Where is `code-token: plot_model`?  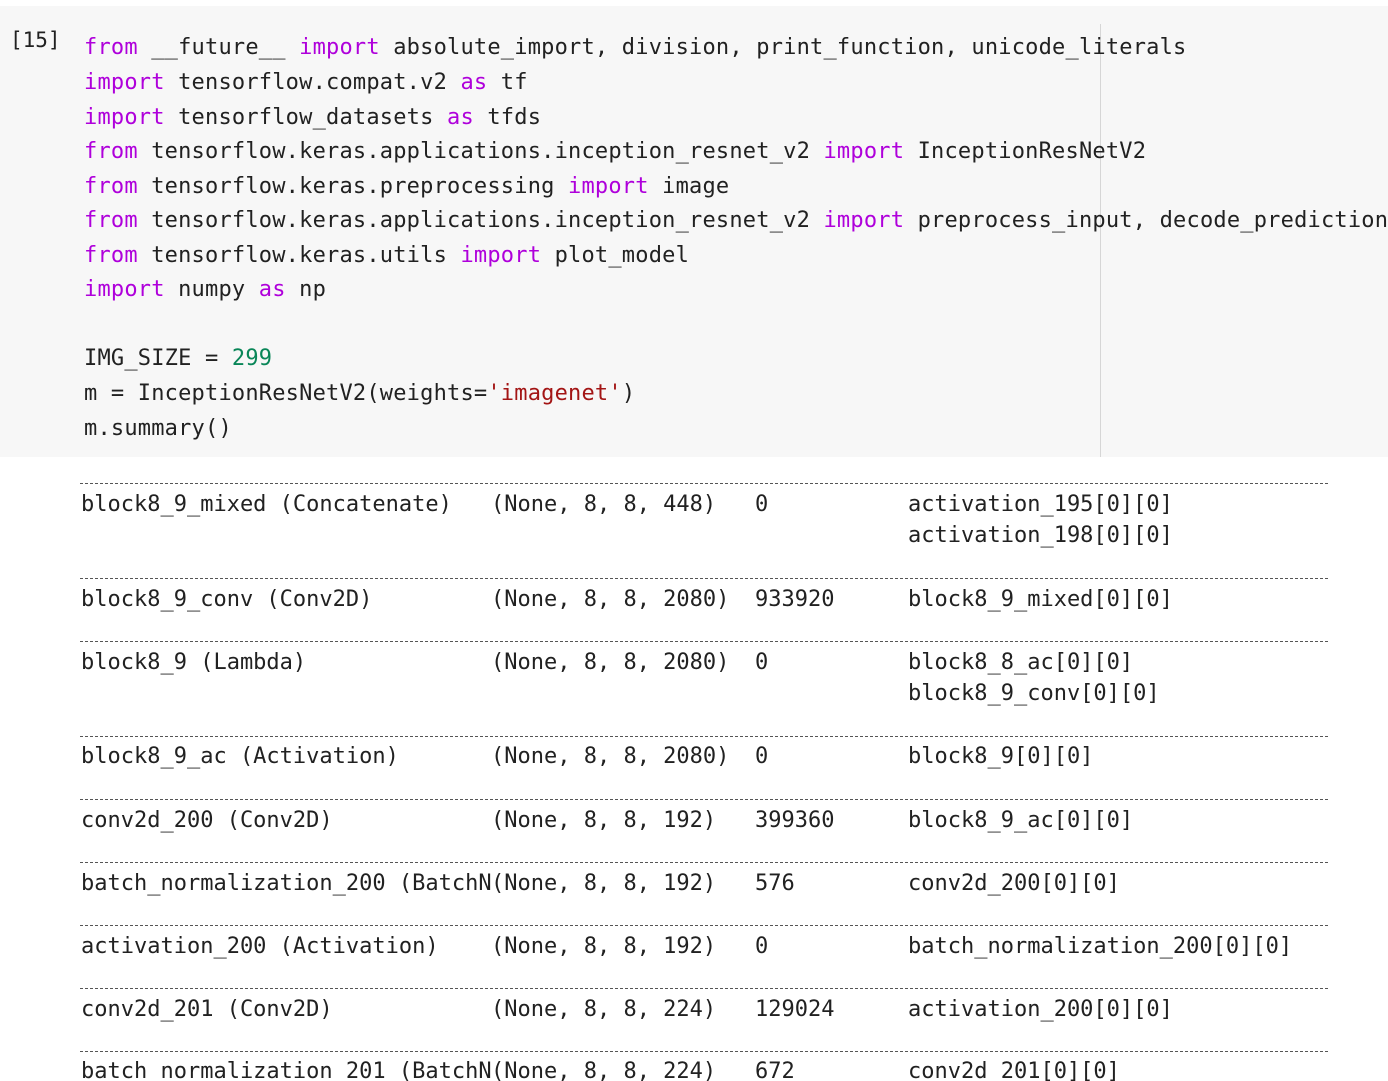 code-token: plot_model is located at coordinates (615, 255).